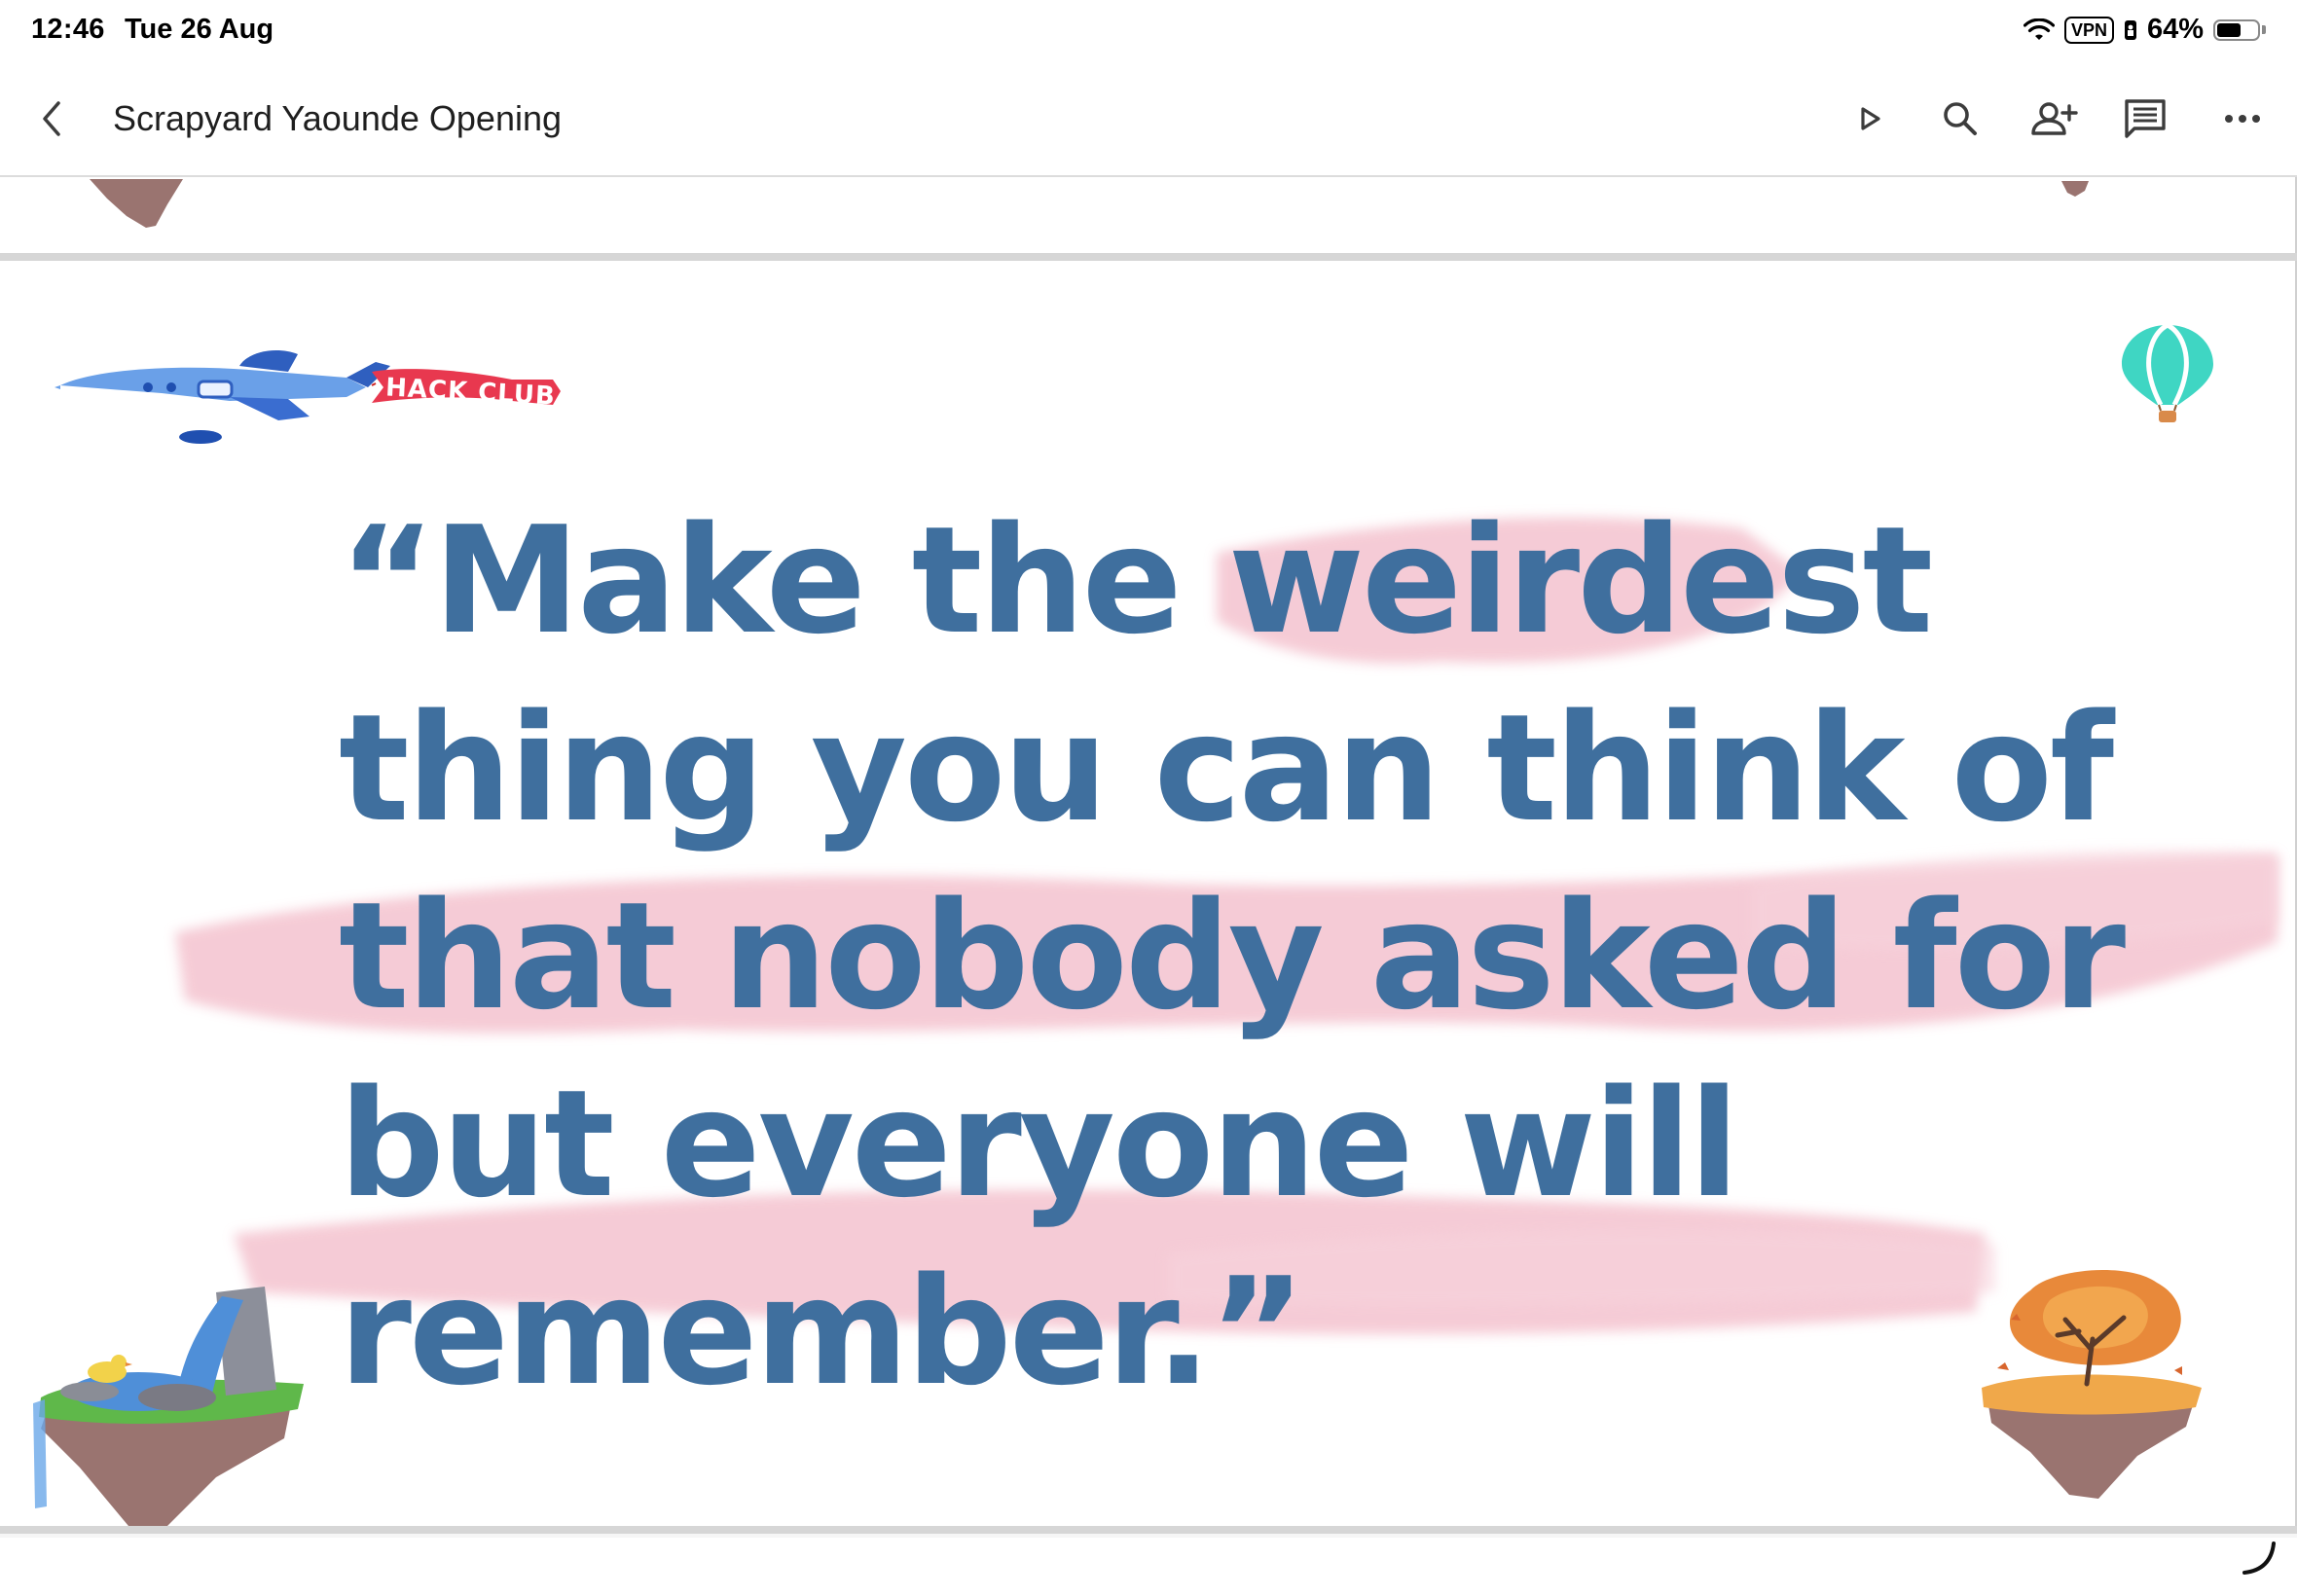 This screenshot has width=2297, height=1596. What do you see at coordinates (199, 30) in the screenshot?
I see `status-date: Tue 26 Aug` at bounding box center [199, 30].